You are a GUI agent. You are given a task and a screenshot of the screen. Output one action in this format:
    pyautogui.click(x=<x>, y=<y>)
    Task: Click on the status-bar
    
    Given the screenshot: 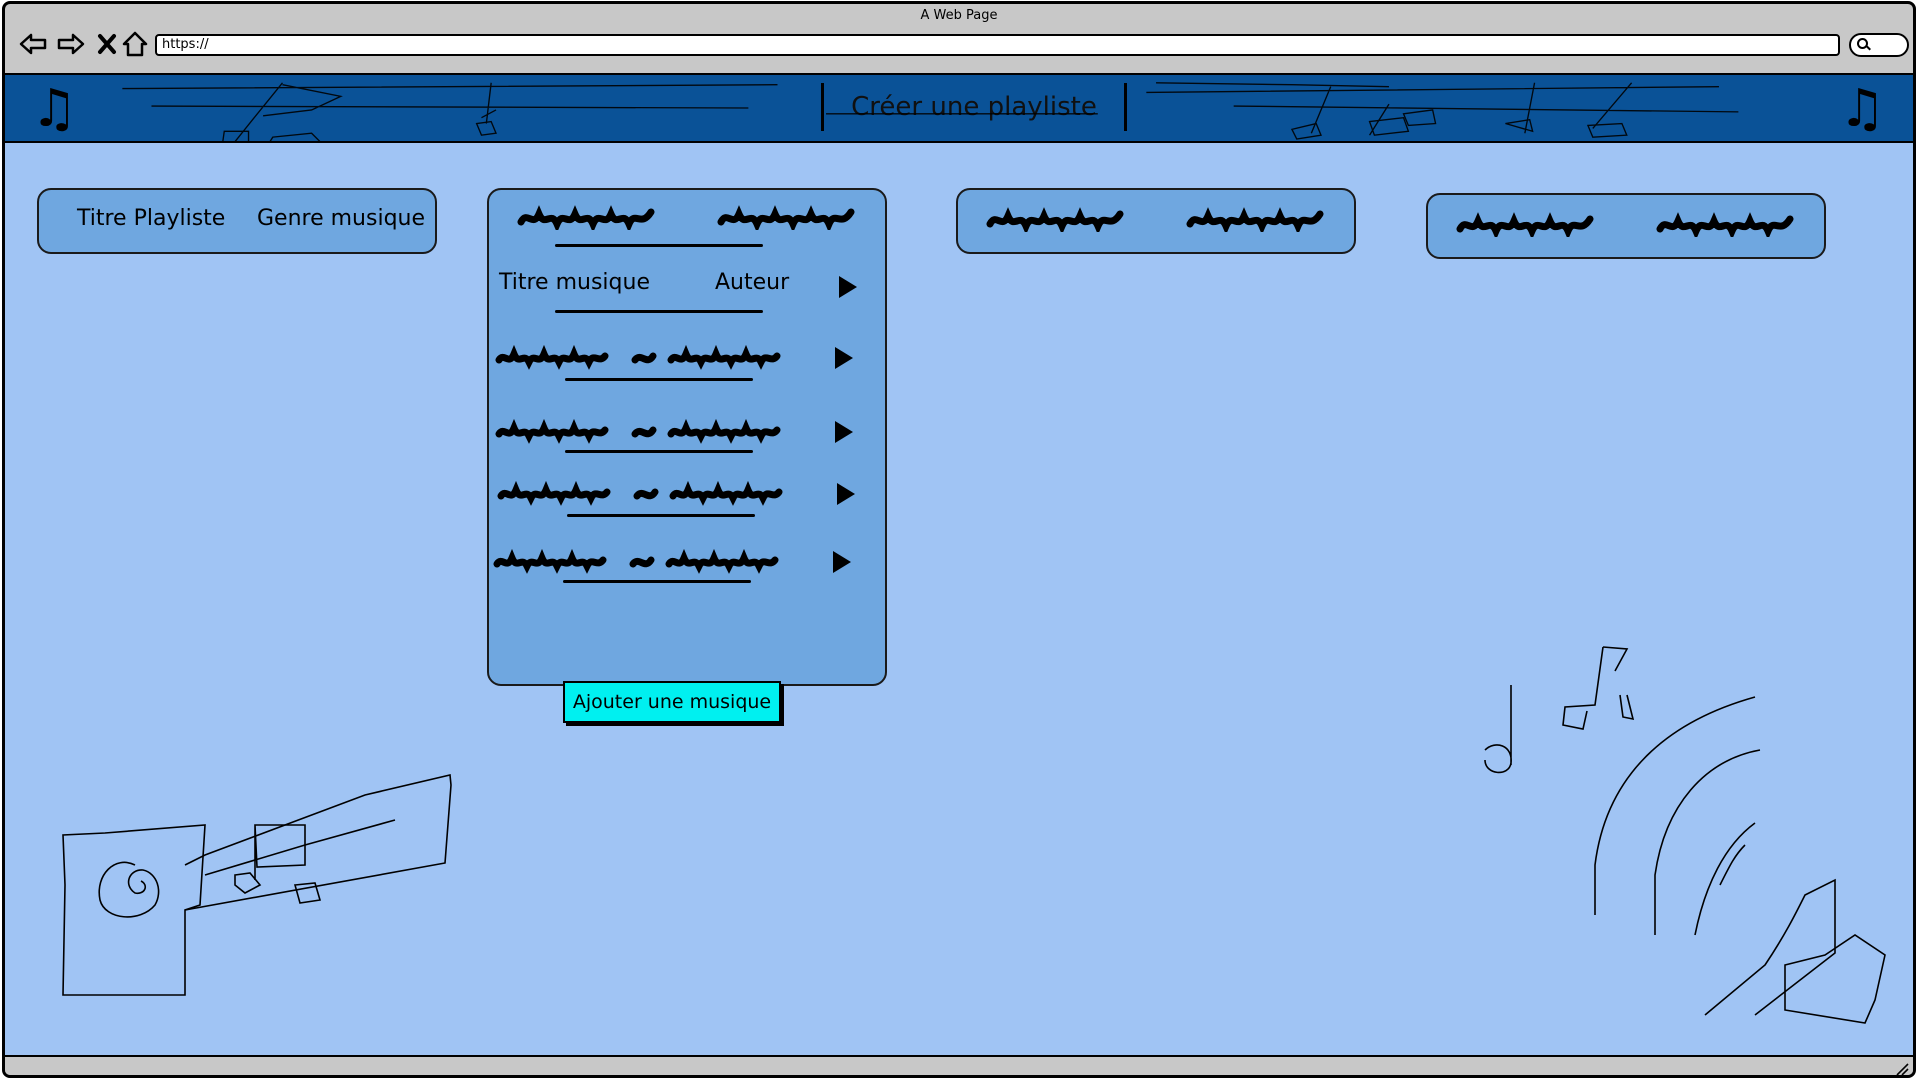 What is the action you would take?
    pyautogui.click(x=959, y=1066)
    